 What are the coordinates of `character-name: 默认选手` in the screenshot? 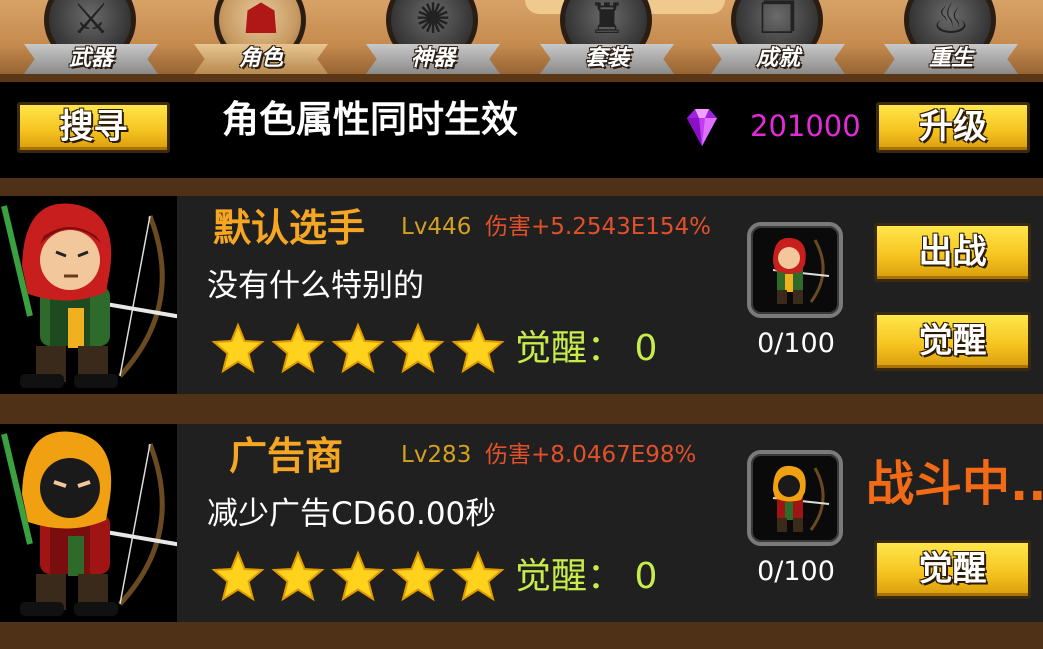 It's located at (289, 228).